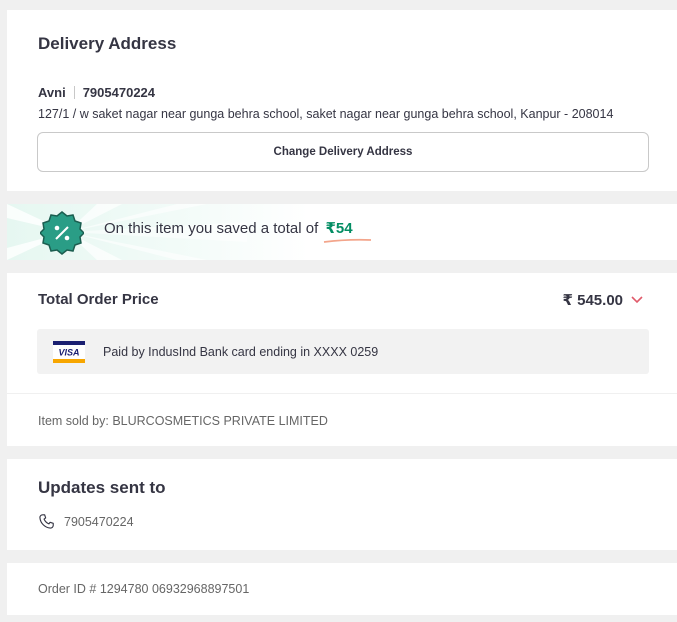 This screenshot has width=677, height=622. I want to click on contact-divider, so click(74, 92).